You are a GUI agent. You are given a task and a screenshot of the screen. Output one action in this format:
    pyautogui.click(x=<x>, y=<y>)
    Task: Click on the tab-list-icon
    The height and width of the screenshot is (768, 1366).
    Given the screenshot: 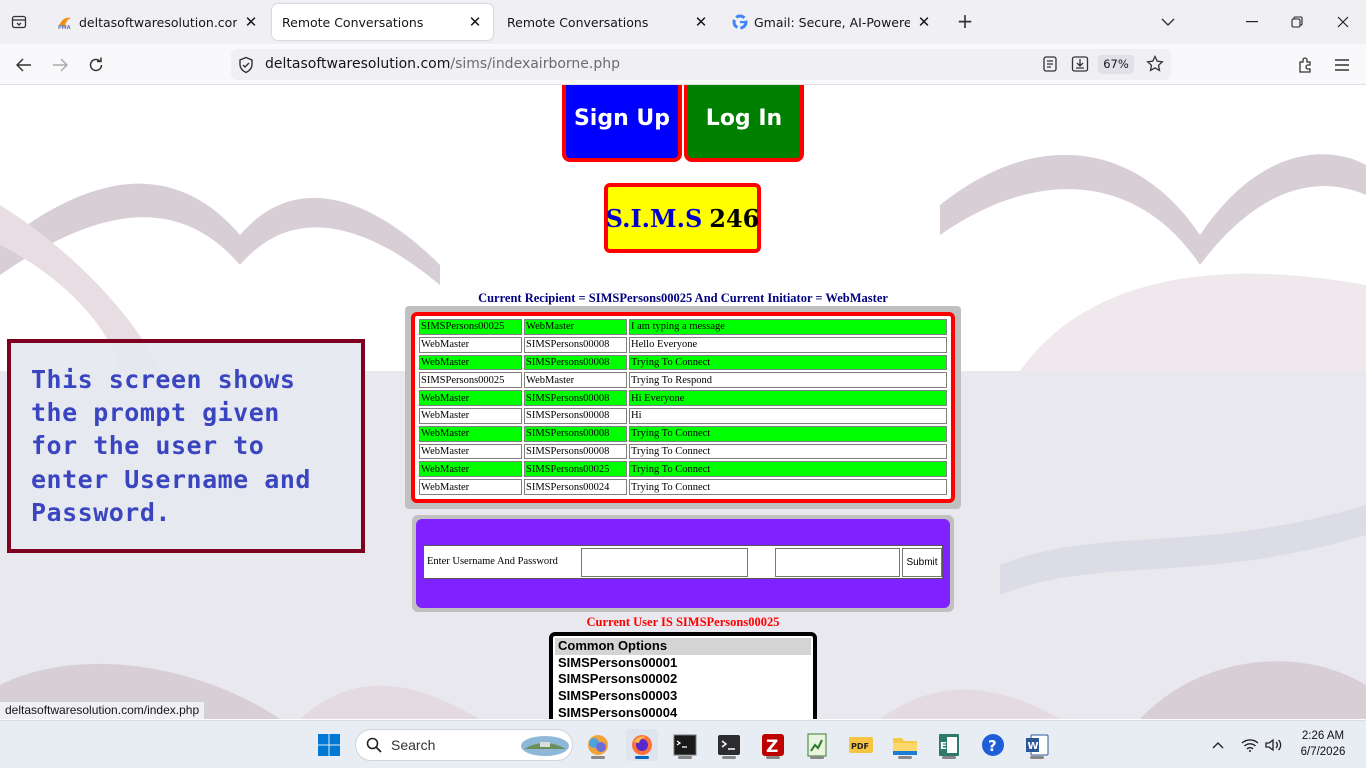 What is the action you would take?
    pyautogui.click(x=19, y=22)
    